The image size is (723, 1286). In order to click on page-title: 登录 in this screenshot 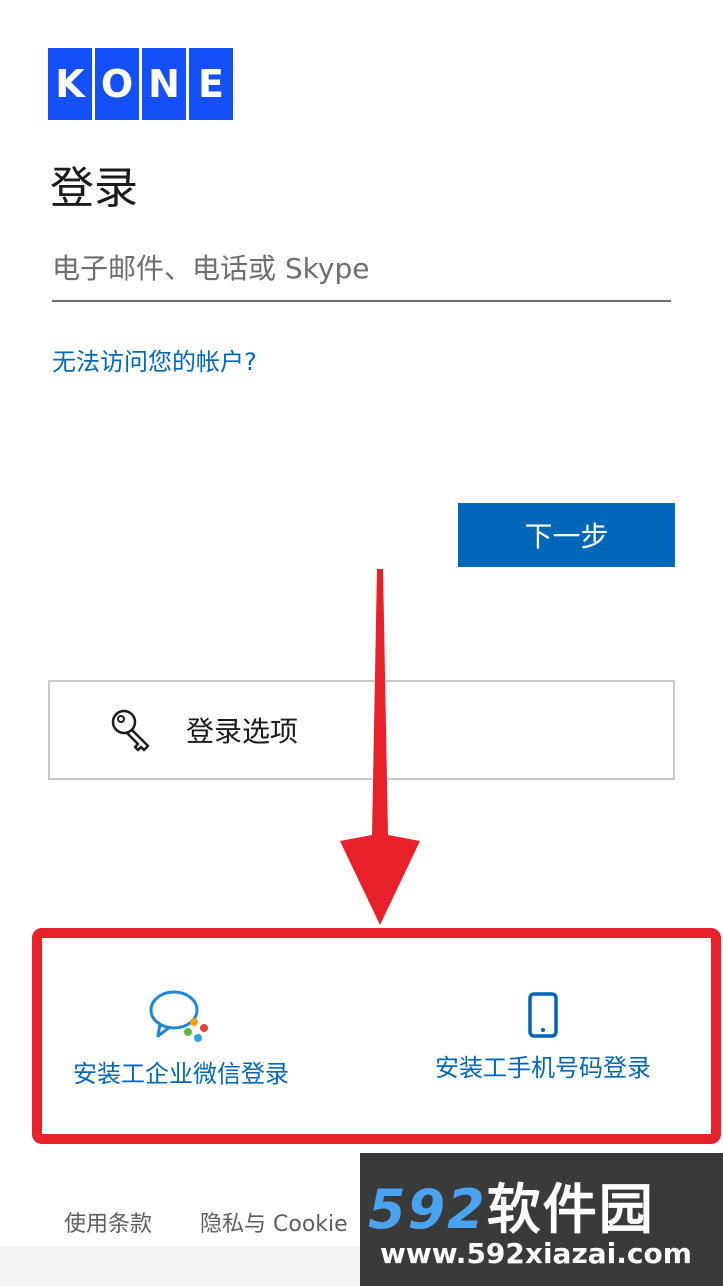, I will do `click(94, 188)`.